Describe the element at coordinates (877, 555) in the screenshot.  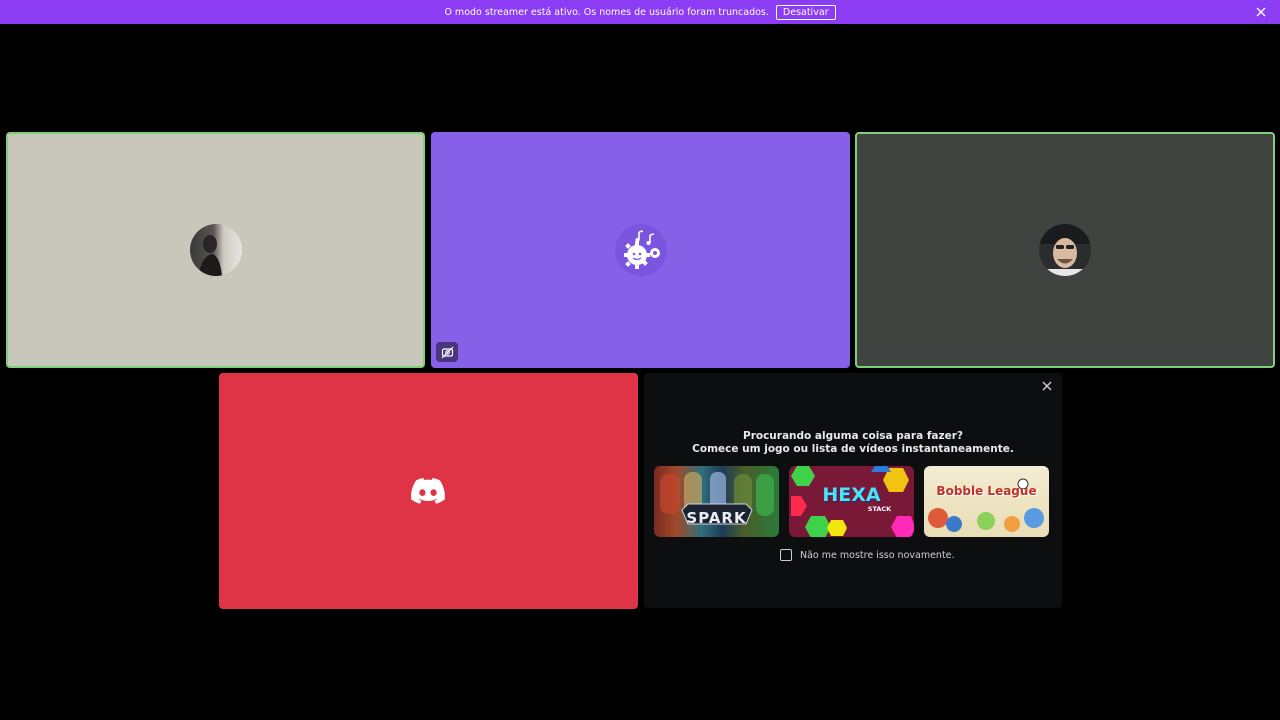
I see `dont-show-again-label: Não me mostre isso novamente.` at that location.